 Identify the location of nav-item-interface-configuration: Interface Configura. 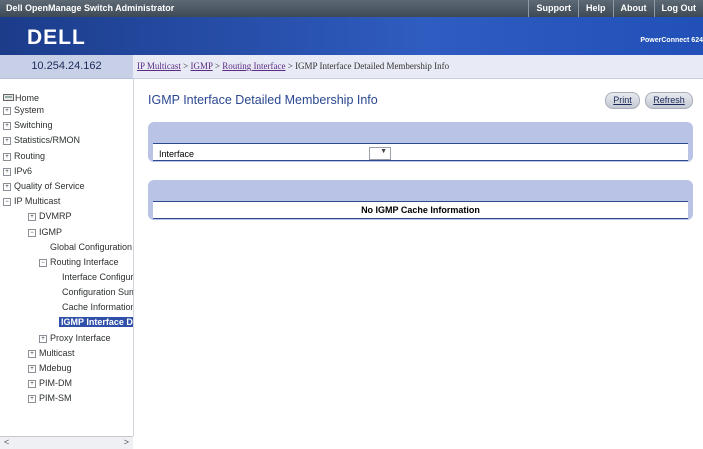
(98, 277).